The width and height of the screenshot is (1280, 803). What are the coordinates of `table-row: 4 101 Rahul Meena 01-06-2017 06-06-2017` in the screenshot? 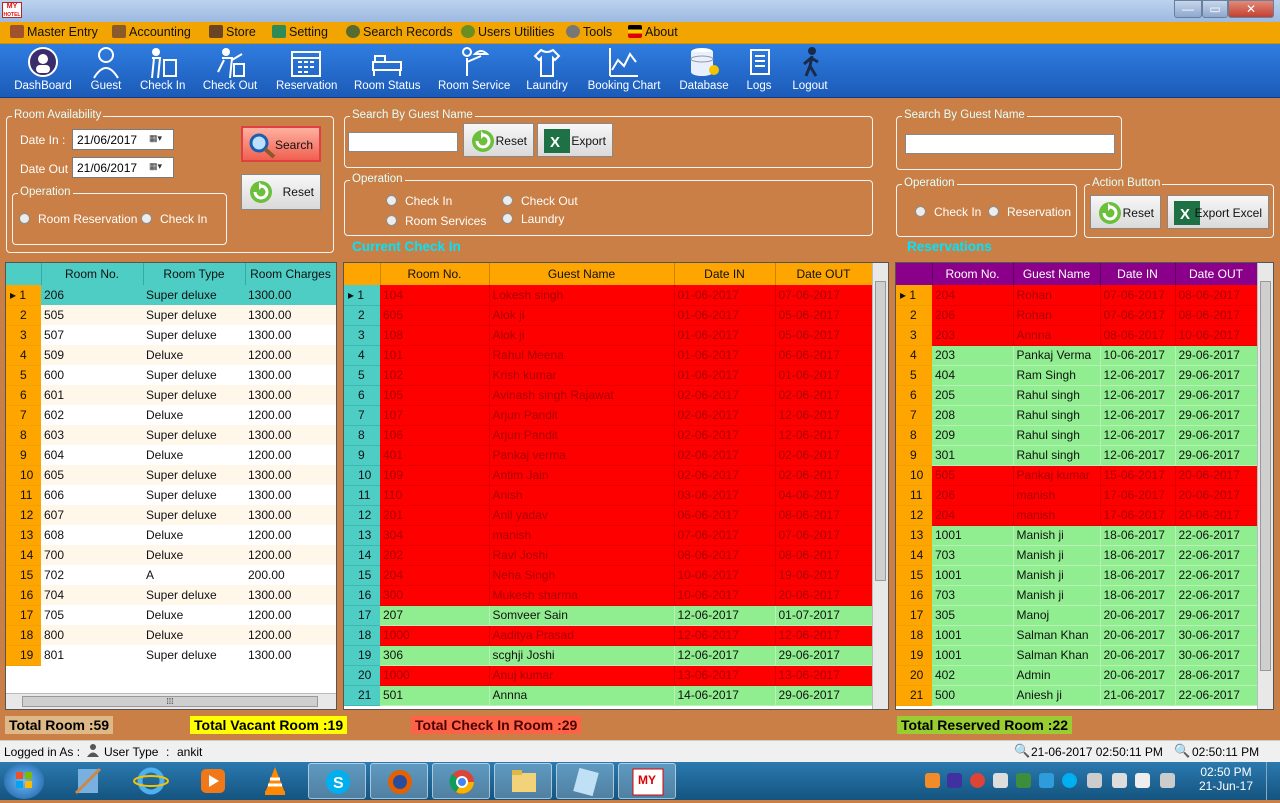 It's located at (608, 355).